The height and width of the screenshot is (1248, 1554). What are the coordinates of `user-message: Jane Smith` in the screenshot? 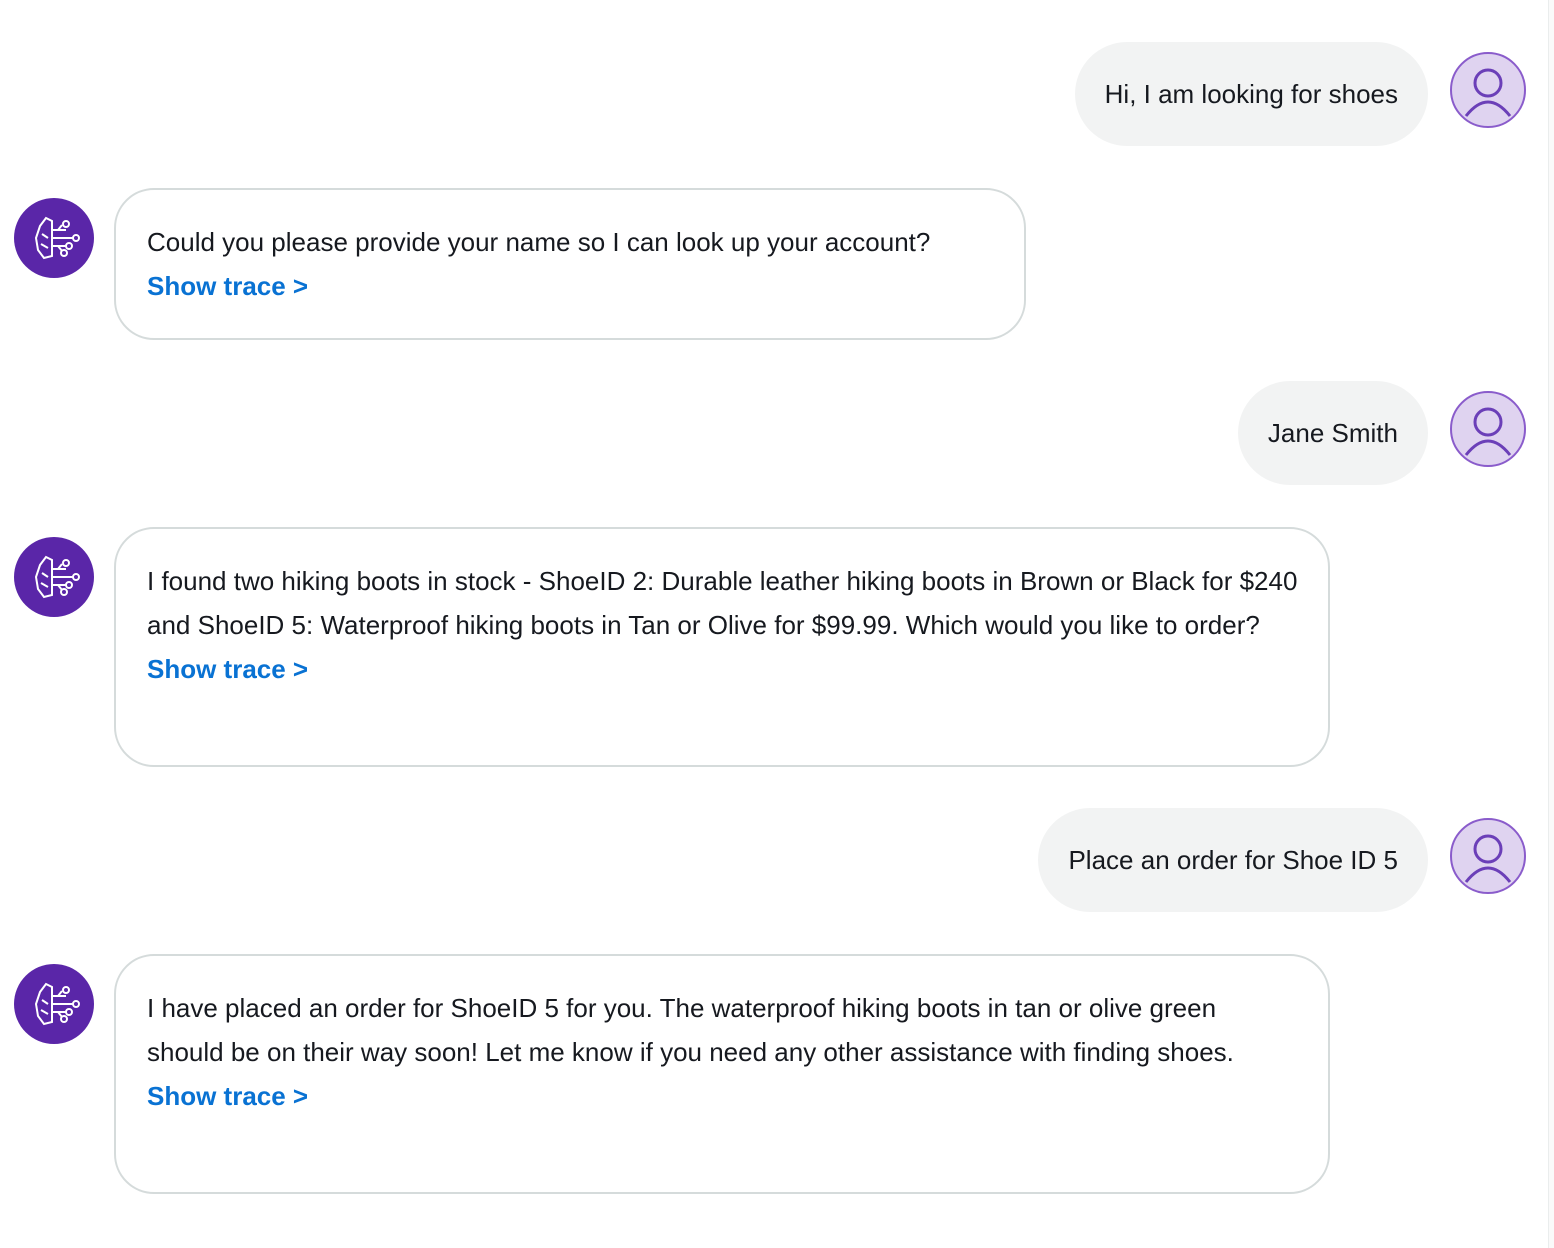 It's located at (1332, 433).